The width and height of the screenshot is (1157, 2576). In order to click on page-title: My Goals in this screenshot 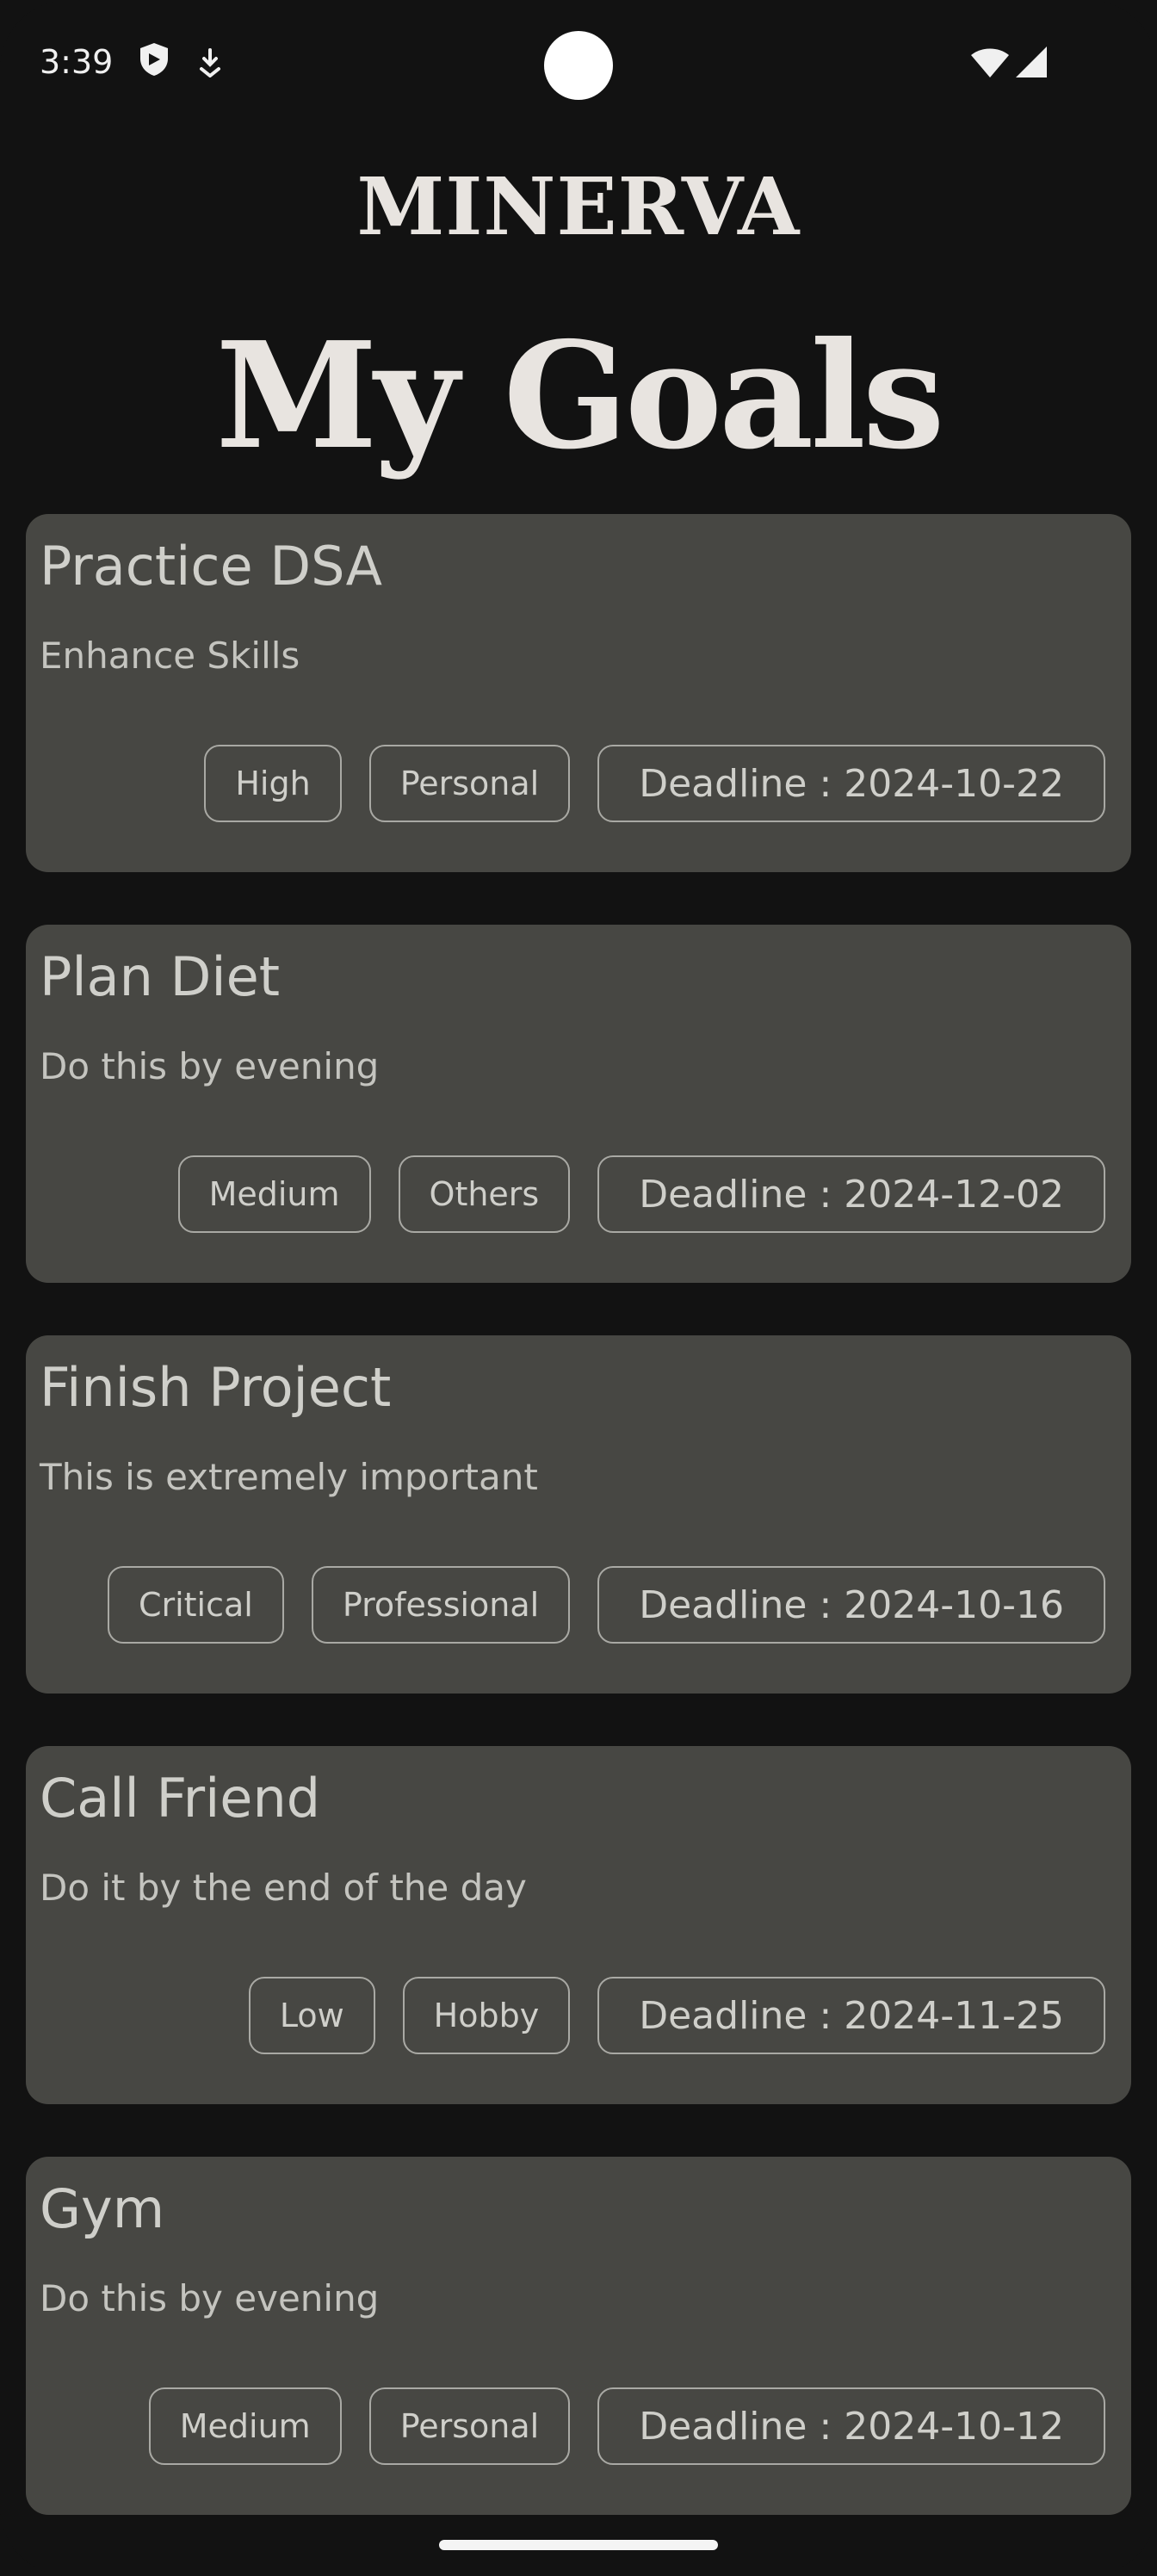, I will do `click(579, 396)`.